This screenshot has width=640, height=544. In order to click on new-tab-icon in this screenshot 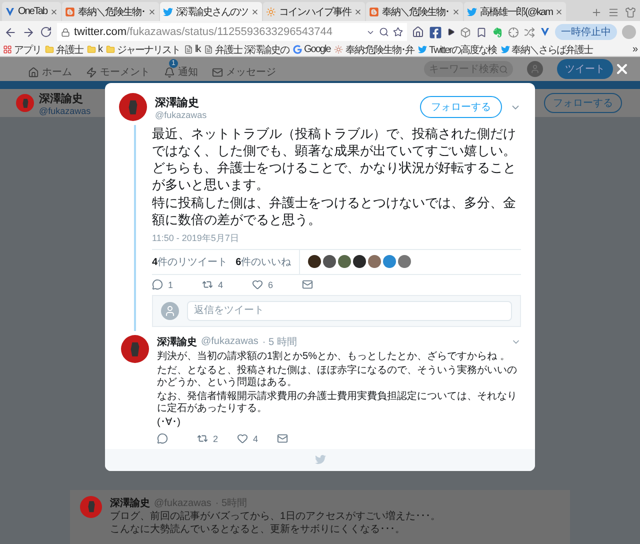, I will do `click(596, 12)`.